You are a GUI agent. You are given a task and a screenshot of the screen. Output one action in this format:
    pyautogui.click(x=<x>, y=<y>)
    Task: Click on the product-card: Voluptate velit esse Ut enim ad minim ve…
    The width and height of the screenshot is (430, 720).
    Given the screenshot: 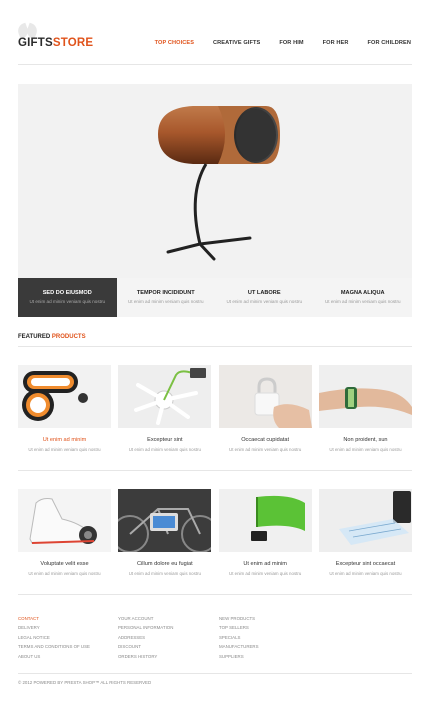 What is the action you would take?
    pyautogui.click(x=64, y=532)
    